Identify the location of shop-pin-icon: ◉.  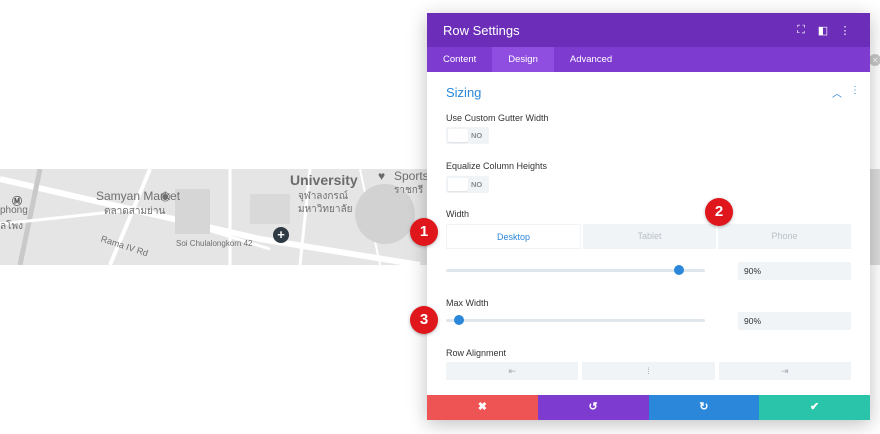
(165, 196).